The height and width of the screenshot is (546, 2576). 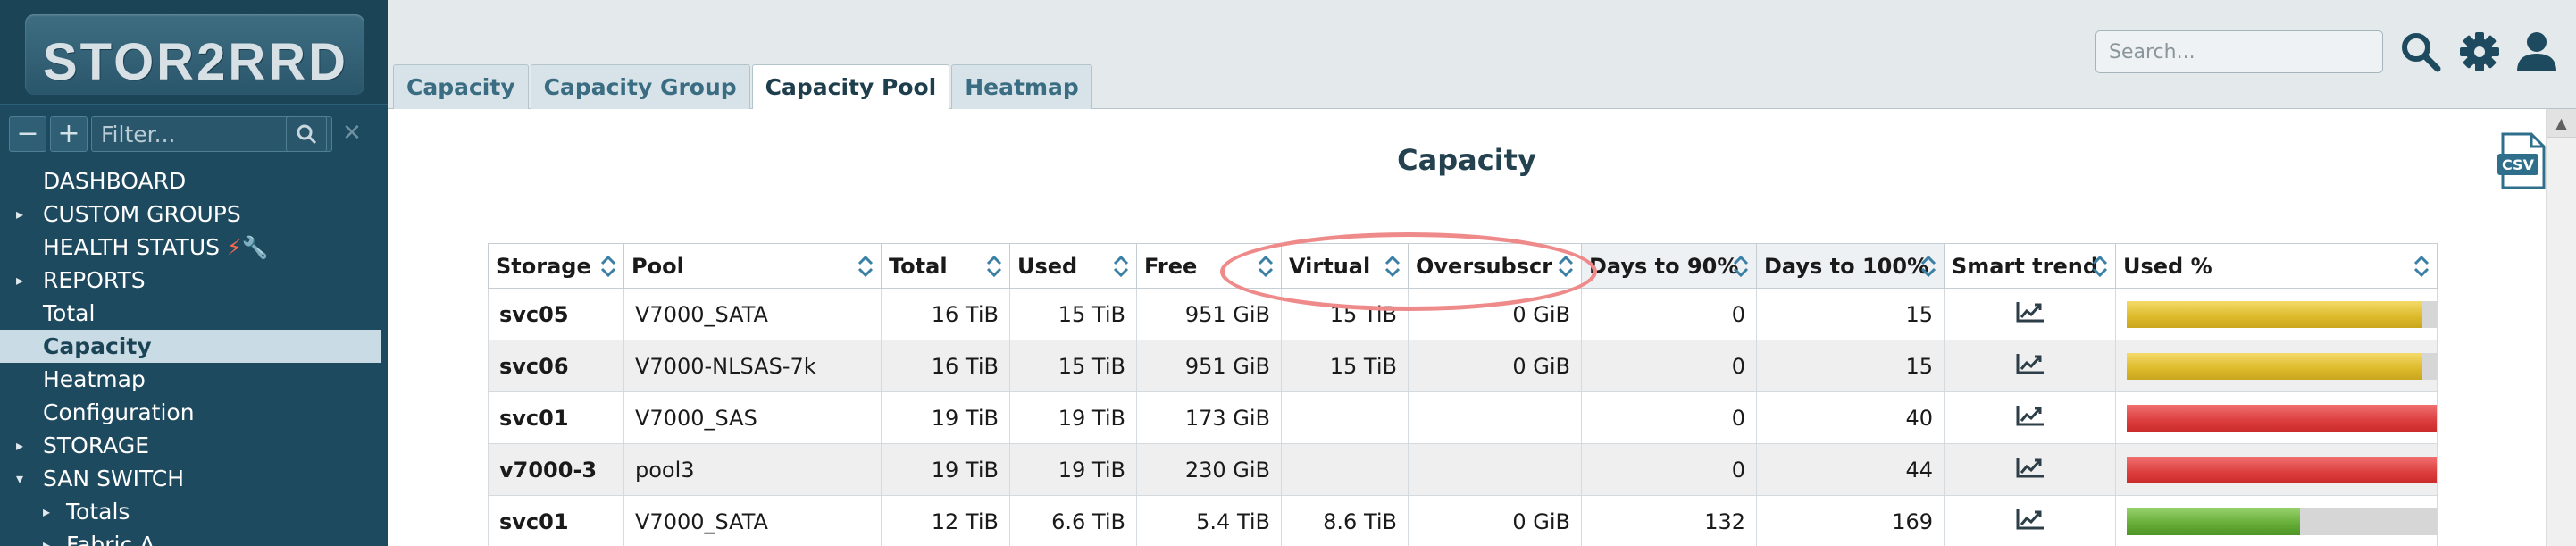 What do you see at coordinates (2030, 266) in the screenshot?
I see `column-header-smart-trend: Smart trend` at bounding box center [2030, 266].